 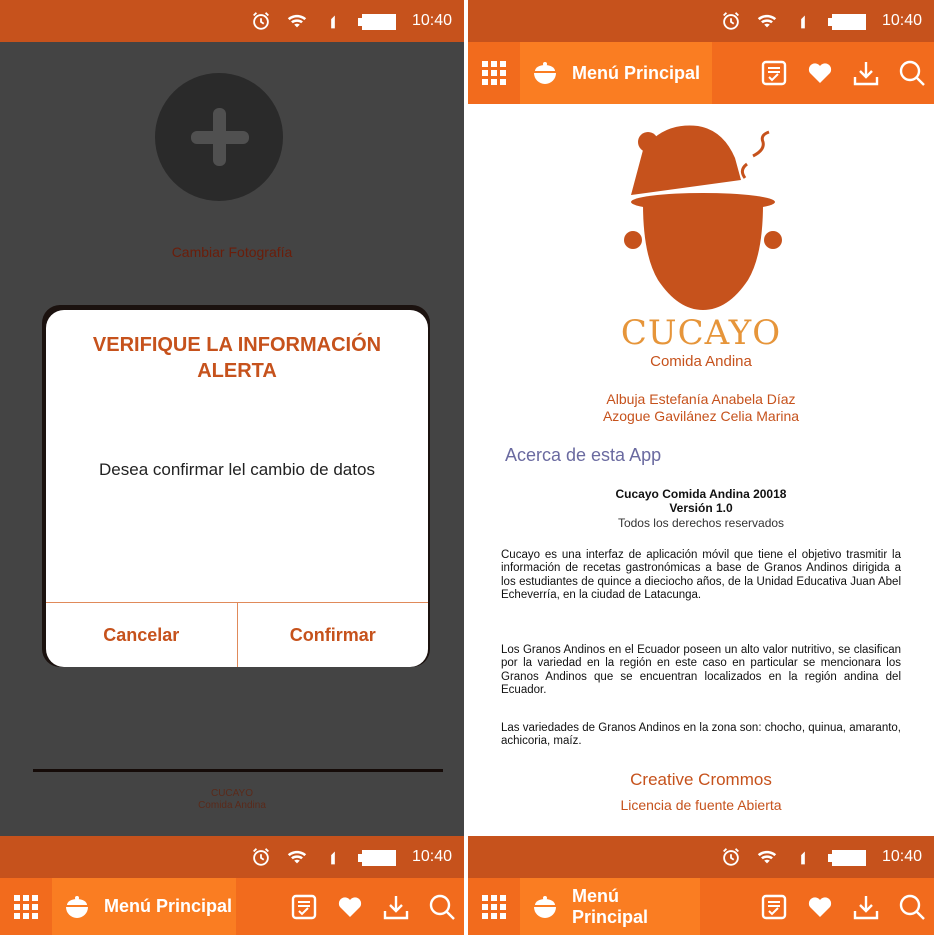 I want to click on footer-brand-name: CUCAYO, so click(x=232, y=793).